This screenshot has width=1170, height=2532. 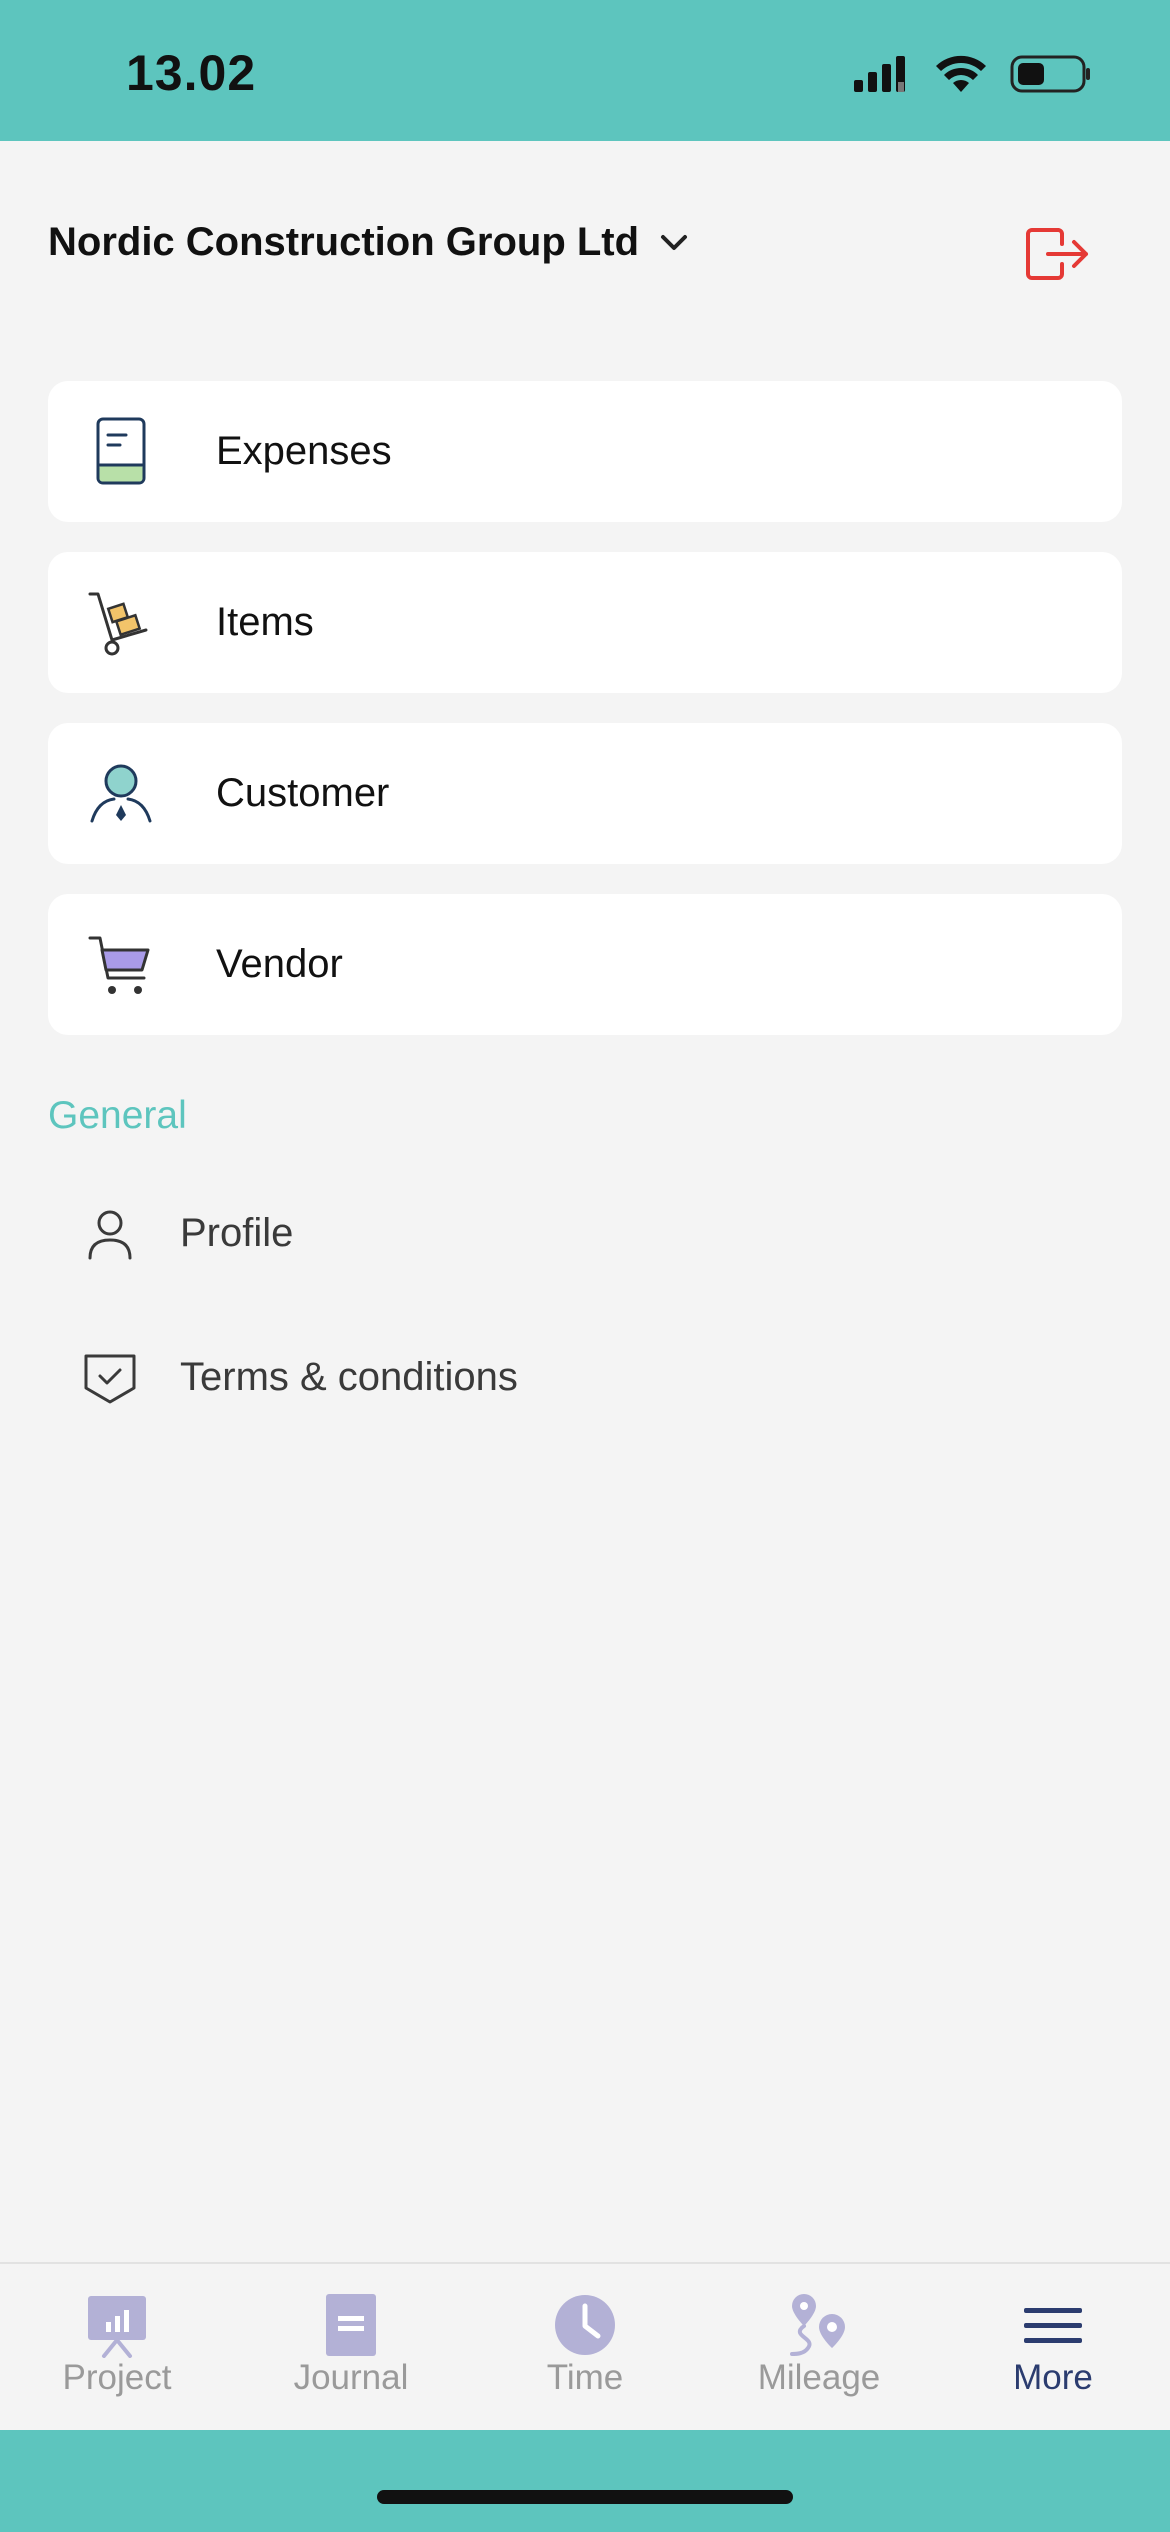 What do you see at coordinates (674, 242) in the screenshot?
I see `chevron-down-icon` at bounding box center [674, 242].